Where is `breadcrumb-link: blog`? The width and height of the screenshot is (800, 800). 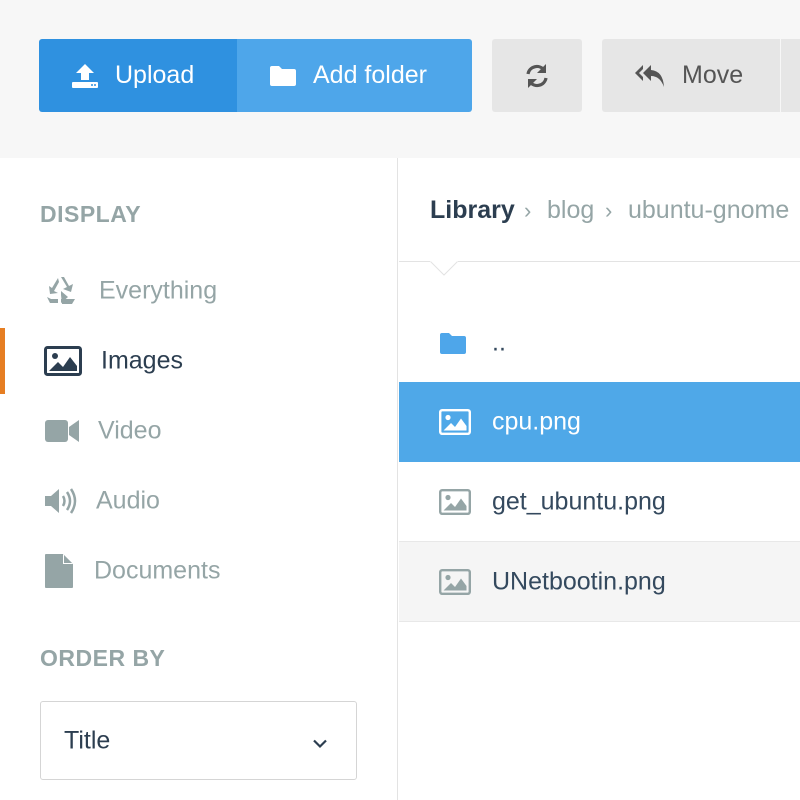
breadcrumb-link: blog is located at coordinates (570, 210).